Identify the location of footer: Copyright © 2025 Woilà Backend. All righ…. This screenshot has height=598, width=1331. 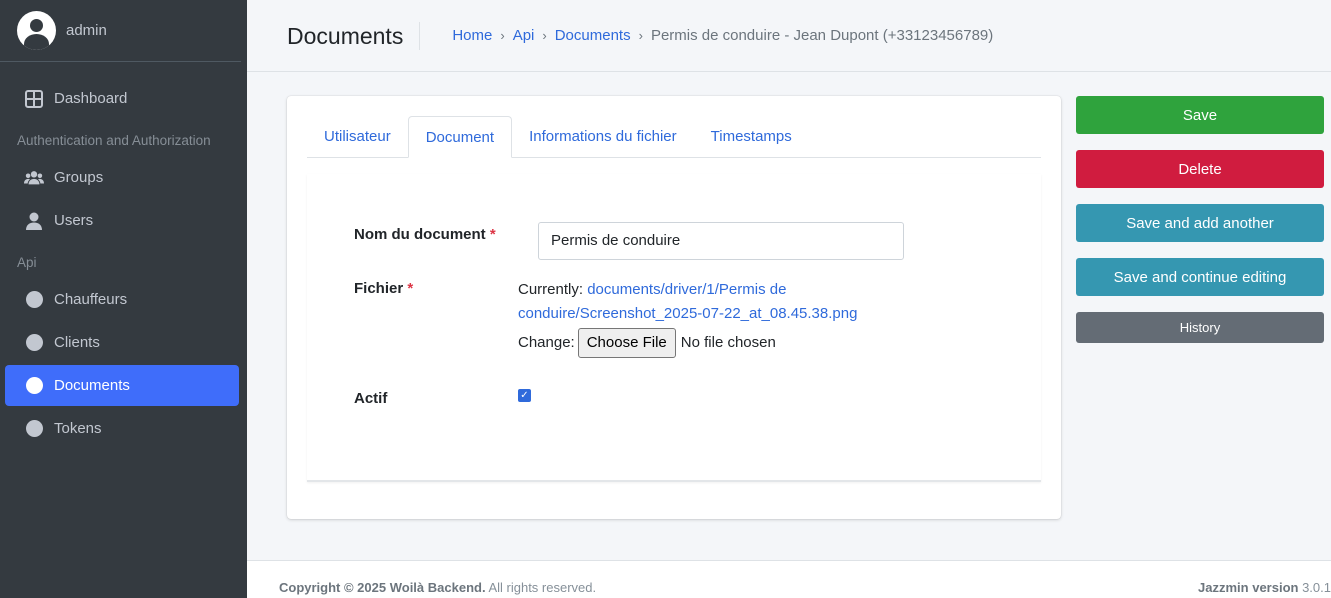
(789, 579).